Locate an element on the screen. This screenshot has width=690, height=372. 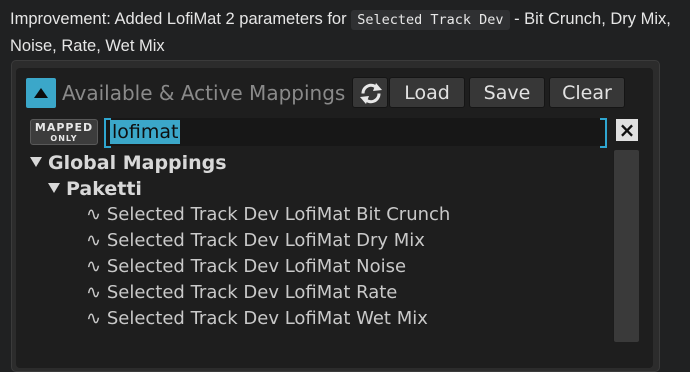
panel-title: Available & Active Mappings is located at coordinates (204, 93).